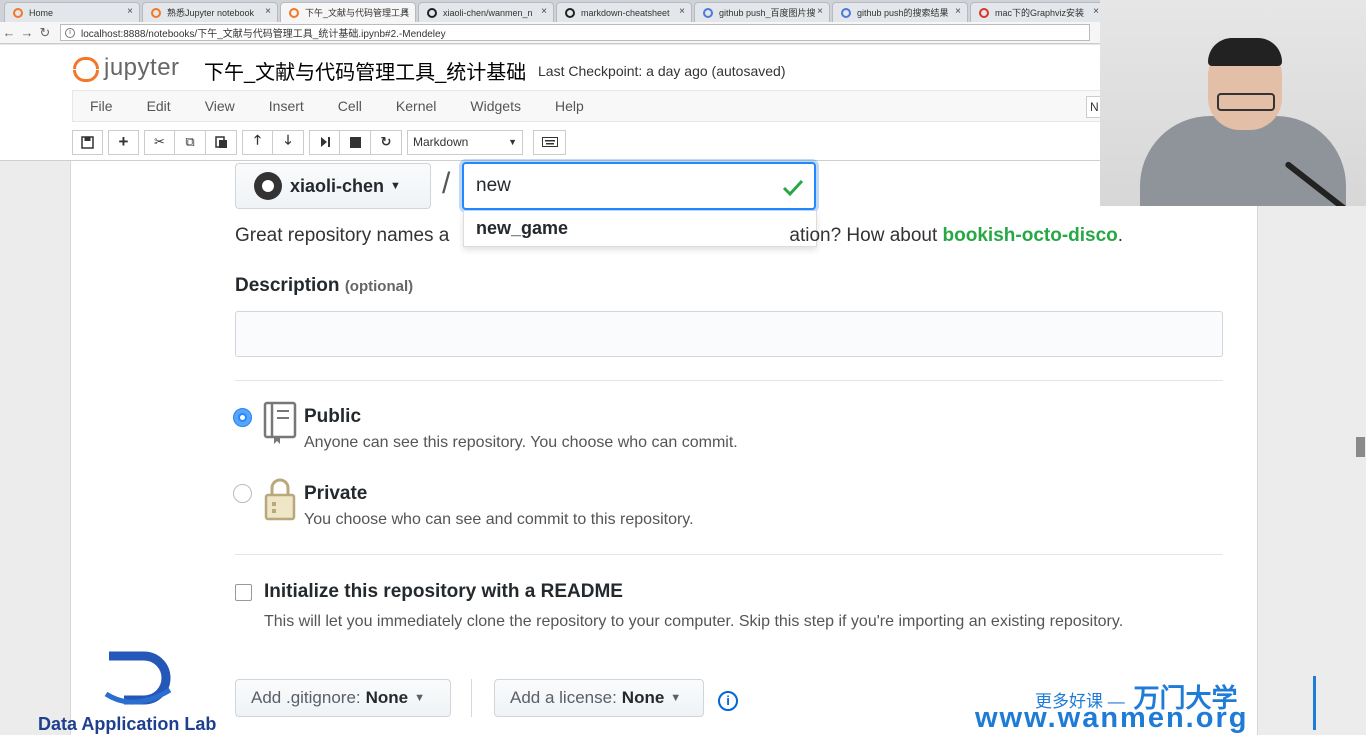  Describe the element at coordinates (41, 12) in the screenshot. I see `tab-title: Home` at that location.